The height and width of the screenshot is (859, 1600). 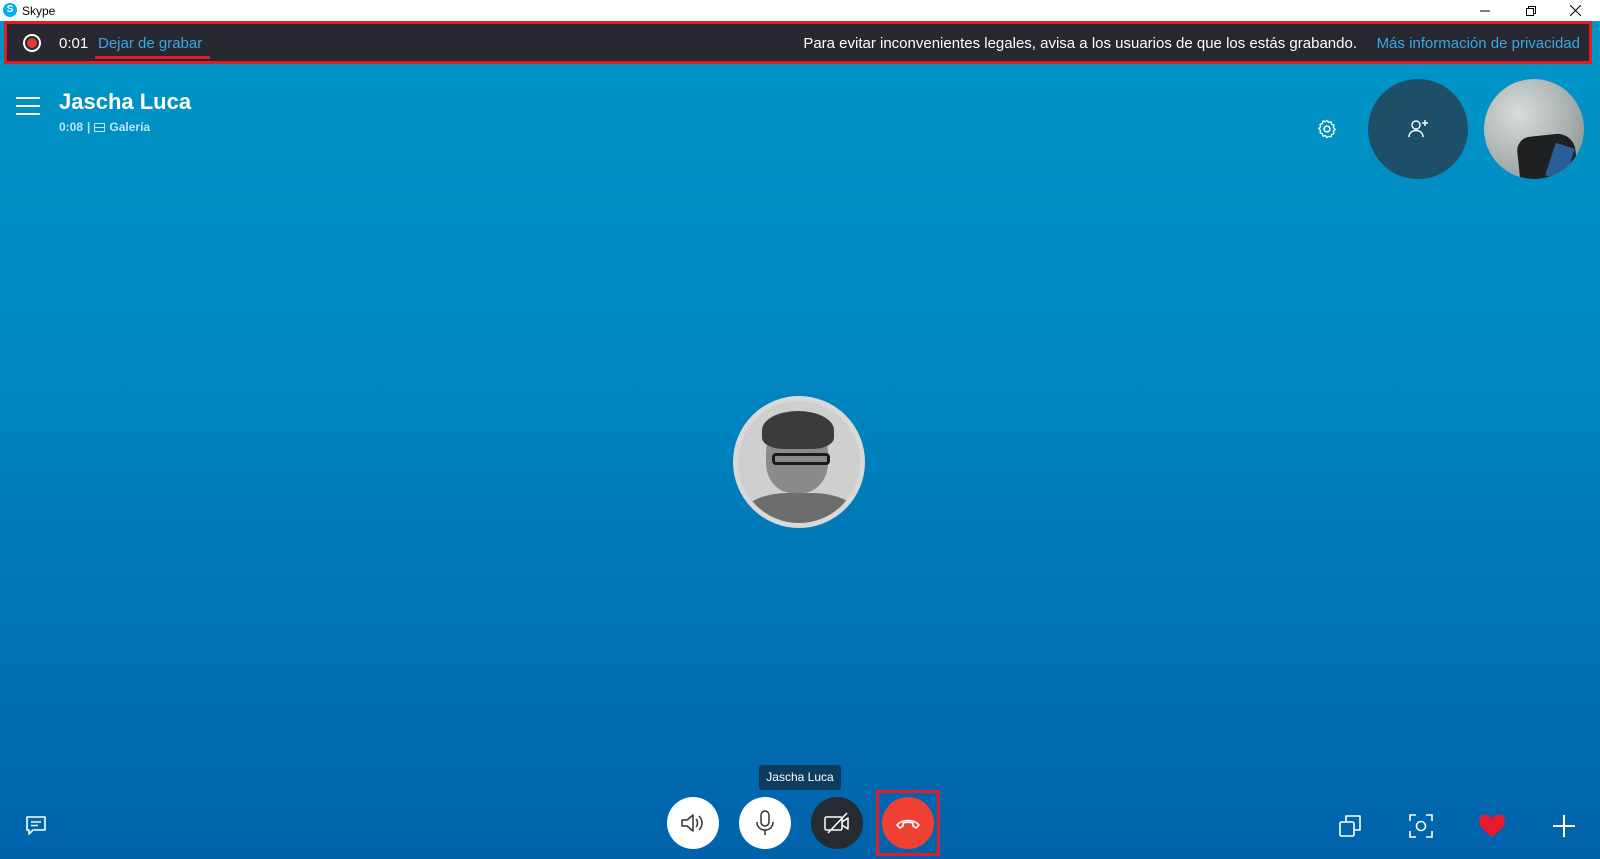 I want to click on restore-button, so click(x=1531, y=10).